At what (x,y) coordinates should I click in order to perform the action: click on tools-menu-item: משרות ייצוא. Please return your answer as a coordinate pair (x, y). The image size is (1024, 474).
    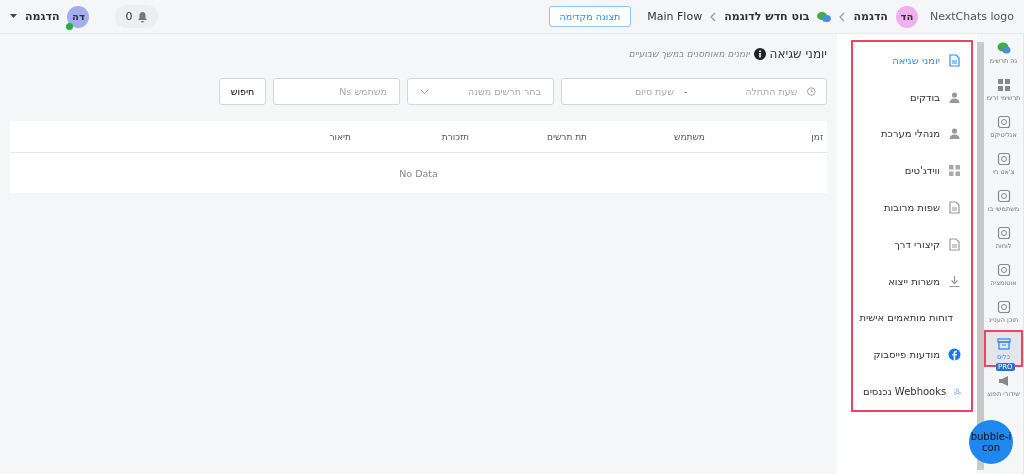
    Looking at the image, I should click on (912, 281).